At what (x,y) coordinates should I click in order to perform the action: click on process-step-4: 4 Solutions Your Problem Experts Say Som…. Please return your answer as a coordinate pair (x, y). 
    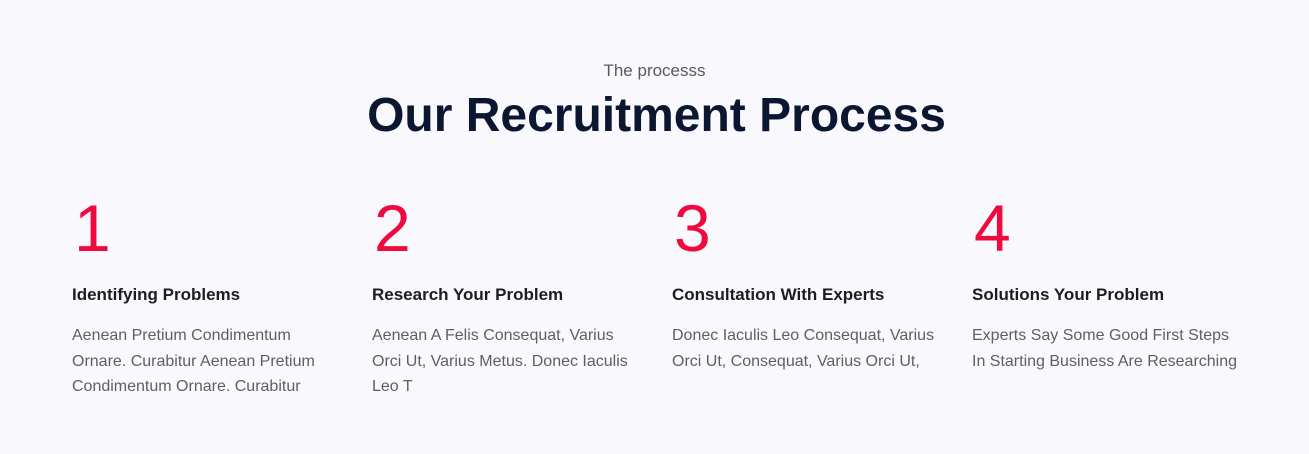
    Looking at the image, I should click on (1112, 282).